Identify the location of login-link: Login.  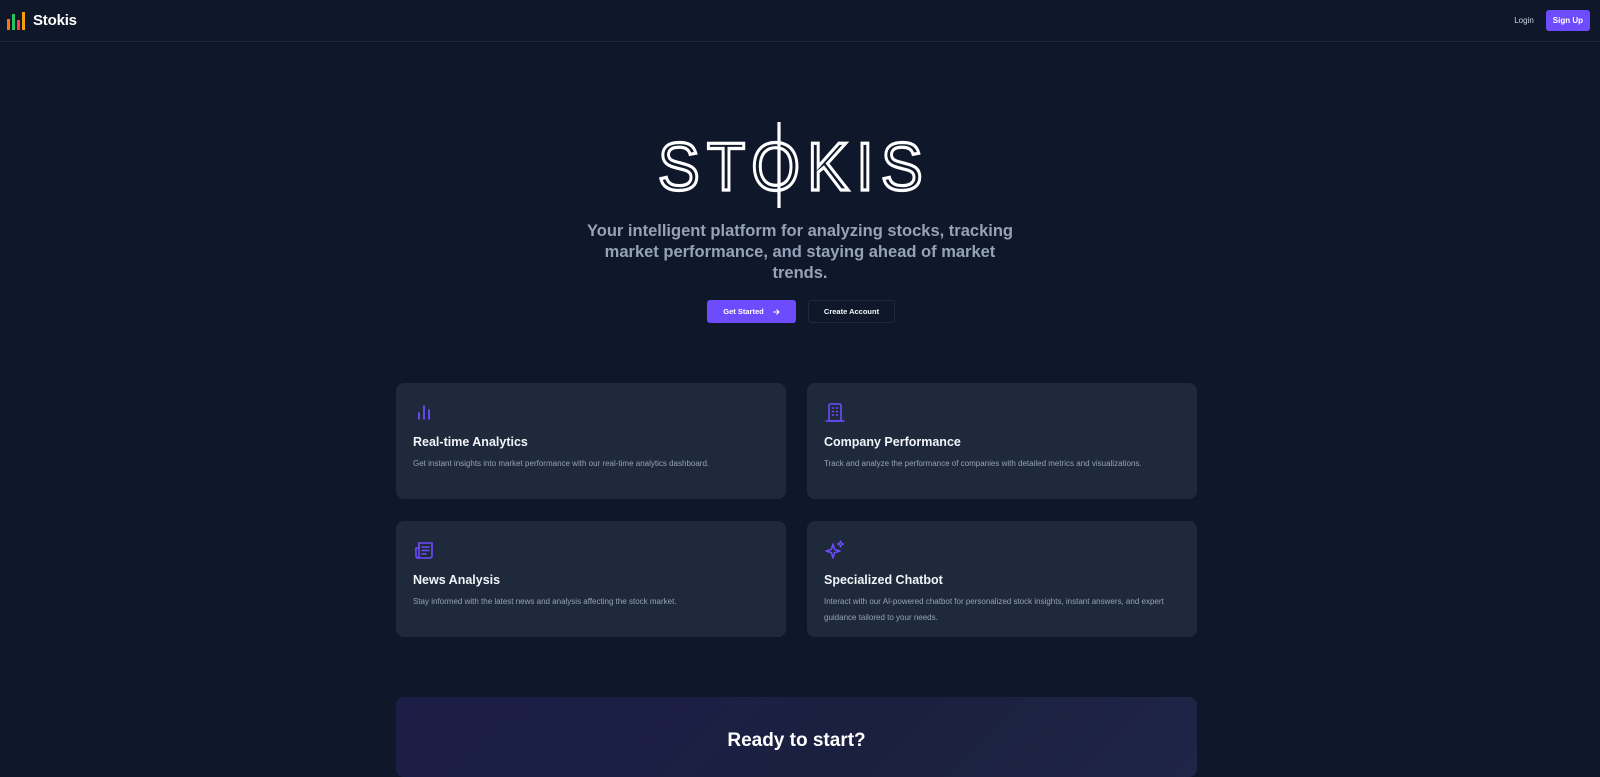
(1524, 20).